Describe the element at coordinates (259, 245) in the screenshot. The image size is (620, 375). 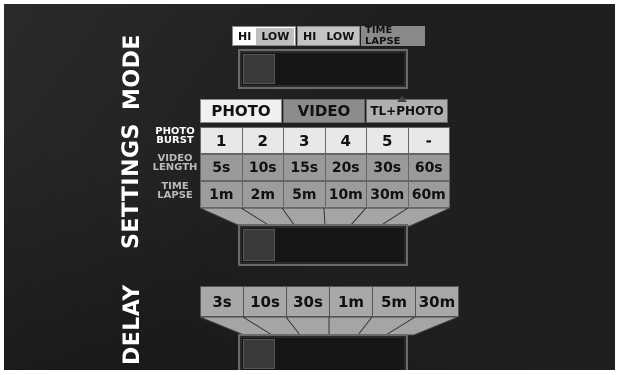
I see `settings-display-indicator` at that location.